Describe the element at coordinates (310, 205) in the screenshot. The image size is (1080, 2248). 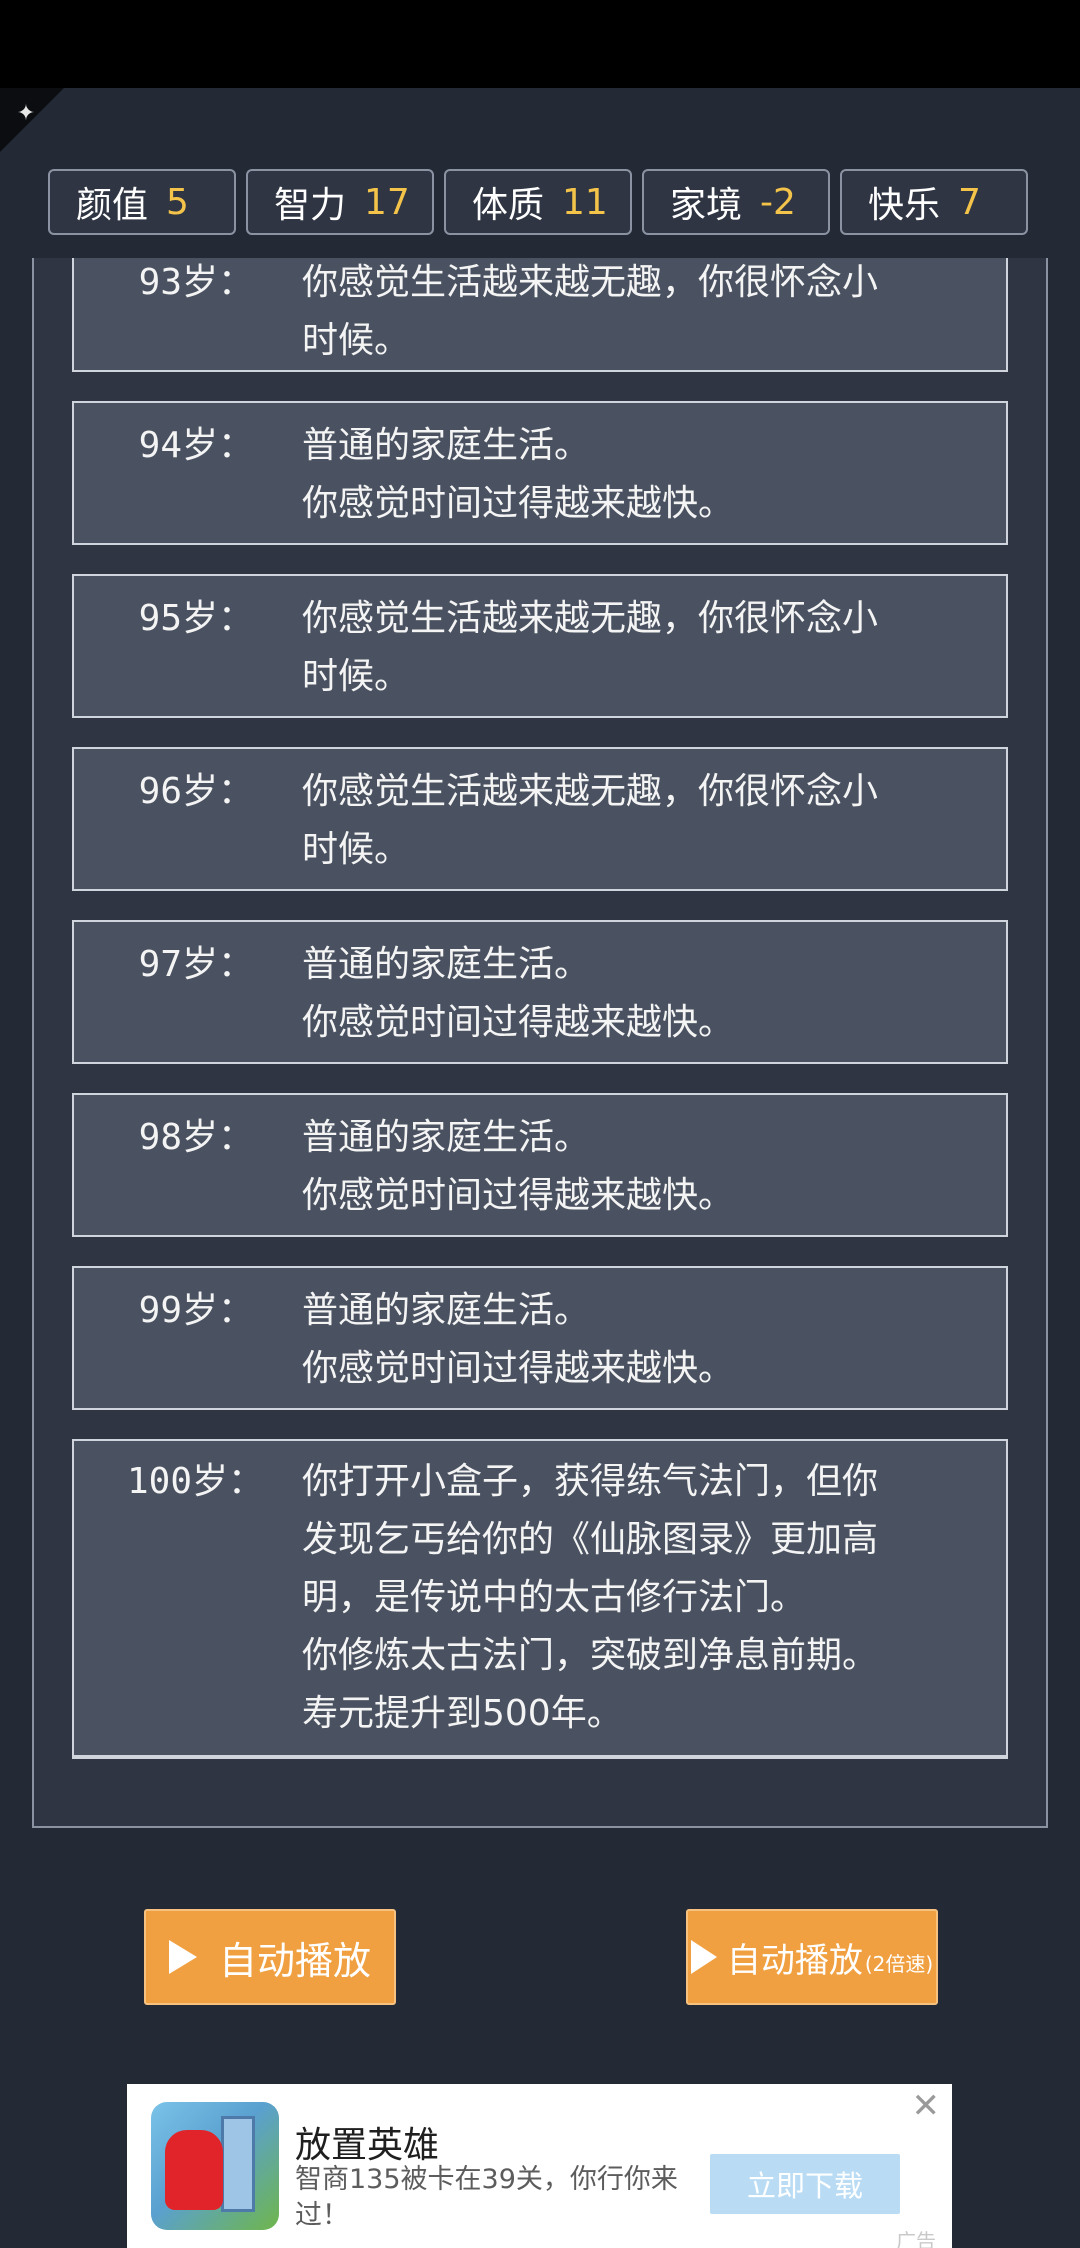
I see `stat-label: 智力` at that location.